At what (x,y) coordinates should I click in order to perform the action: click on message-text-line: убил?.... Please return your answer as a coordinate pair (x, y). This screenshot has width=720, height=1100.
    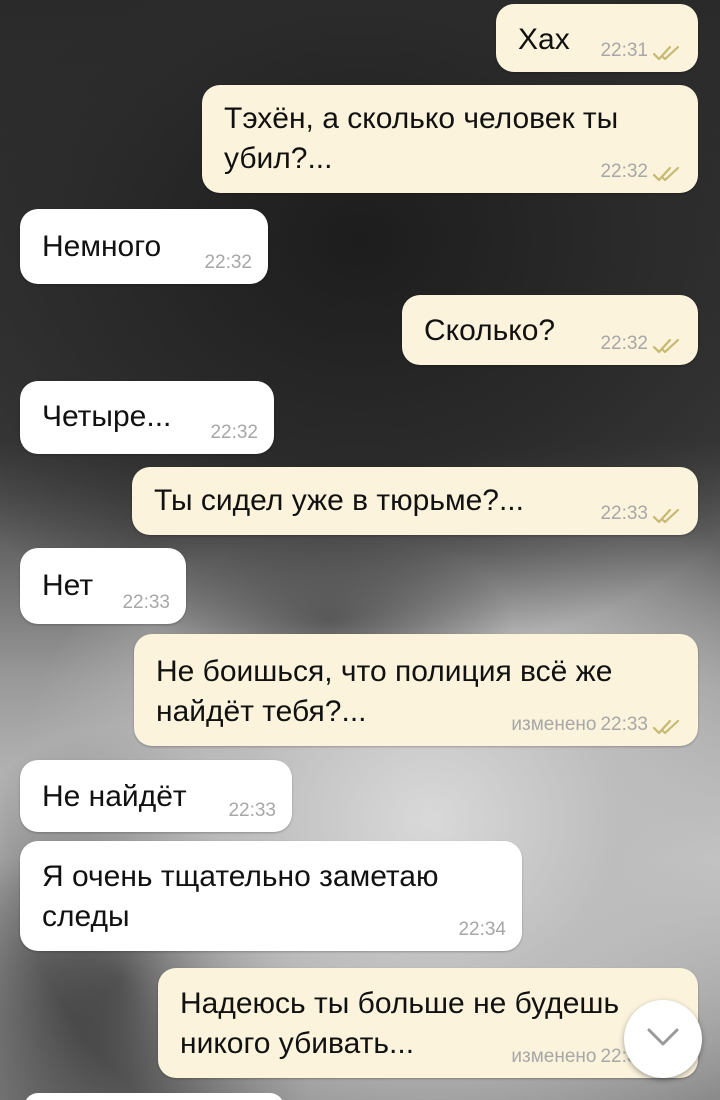
    Looking at the image, I should click on (278, 158).